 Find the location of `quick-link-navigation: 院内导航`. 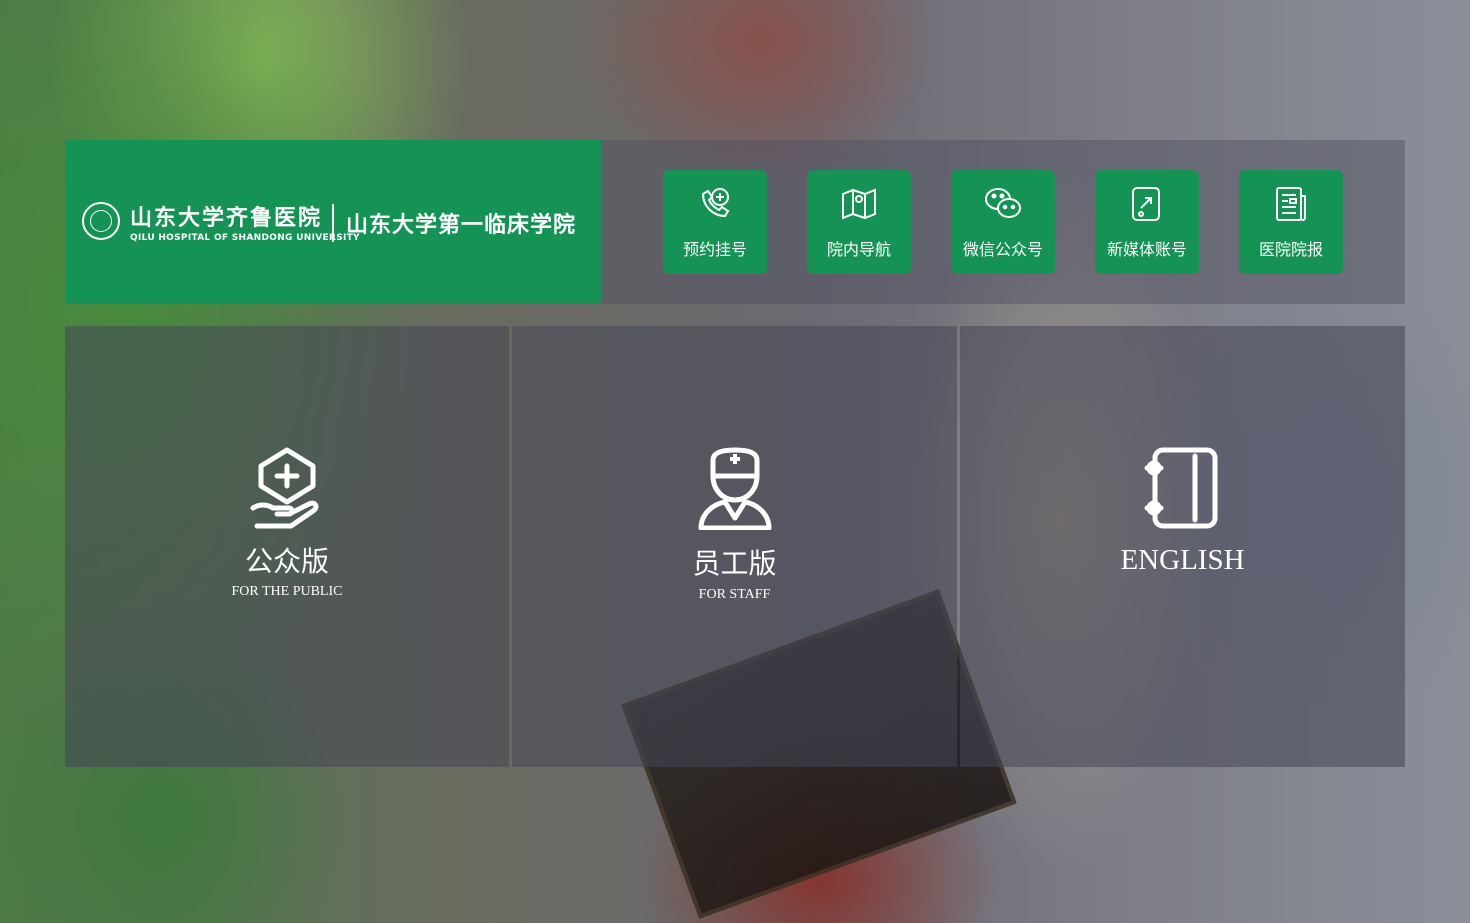

quick-link-navigation: 院内导航 is located at coordinates (859, 222).